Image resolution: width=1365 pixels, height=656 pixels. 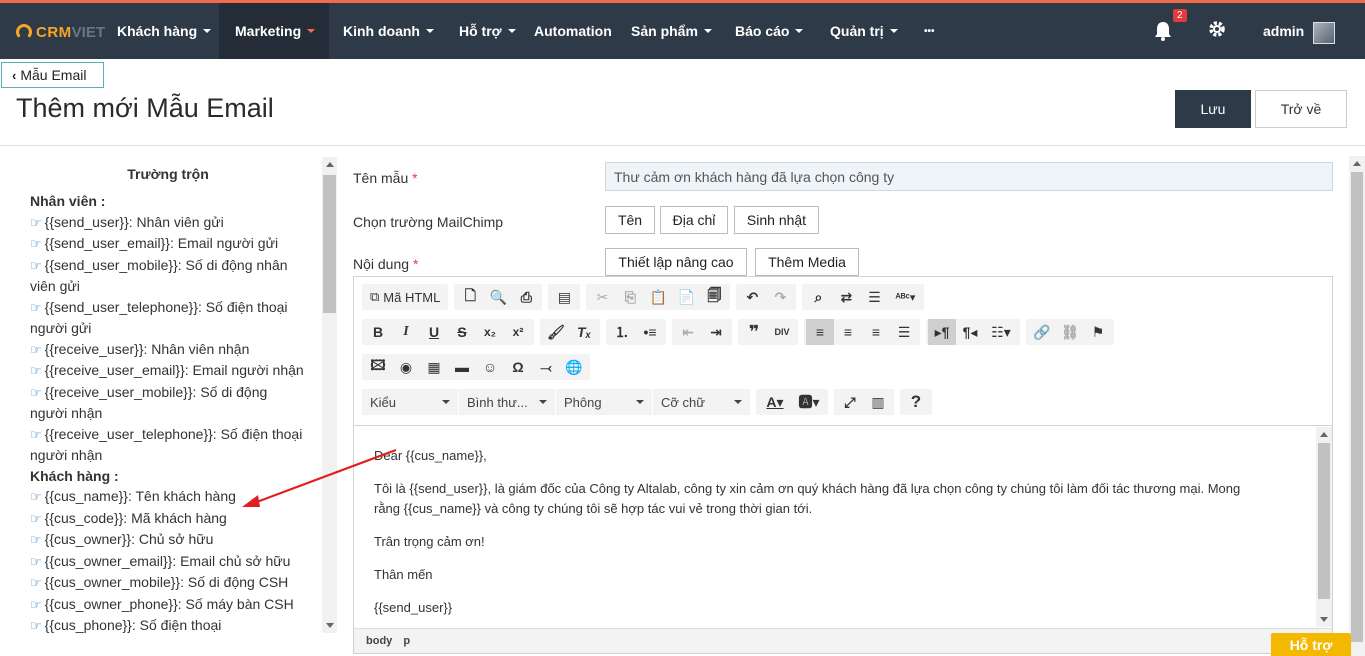 What do you see at coordinates (169, 223) in the screenshot?
I see `merge-field-item: ☞ {{send_user}}: Nhân viên gửi` at bounding box center [169, 223].